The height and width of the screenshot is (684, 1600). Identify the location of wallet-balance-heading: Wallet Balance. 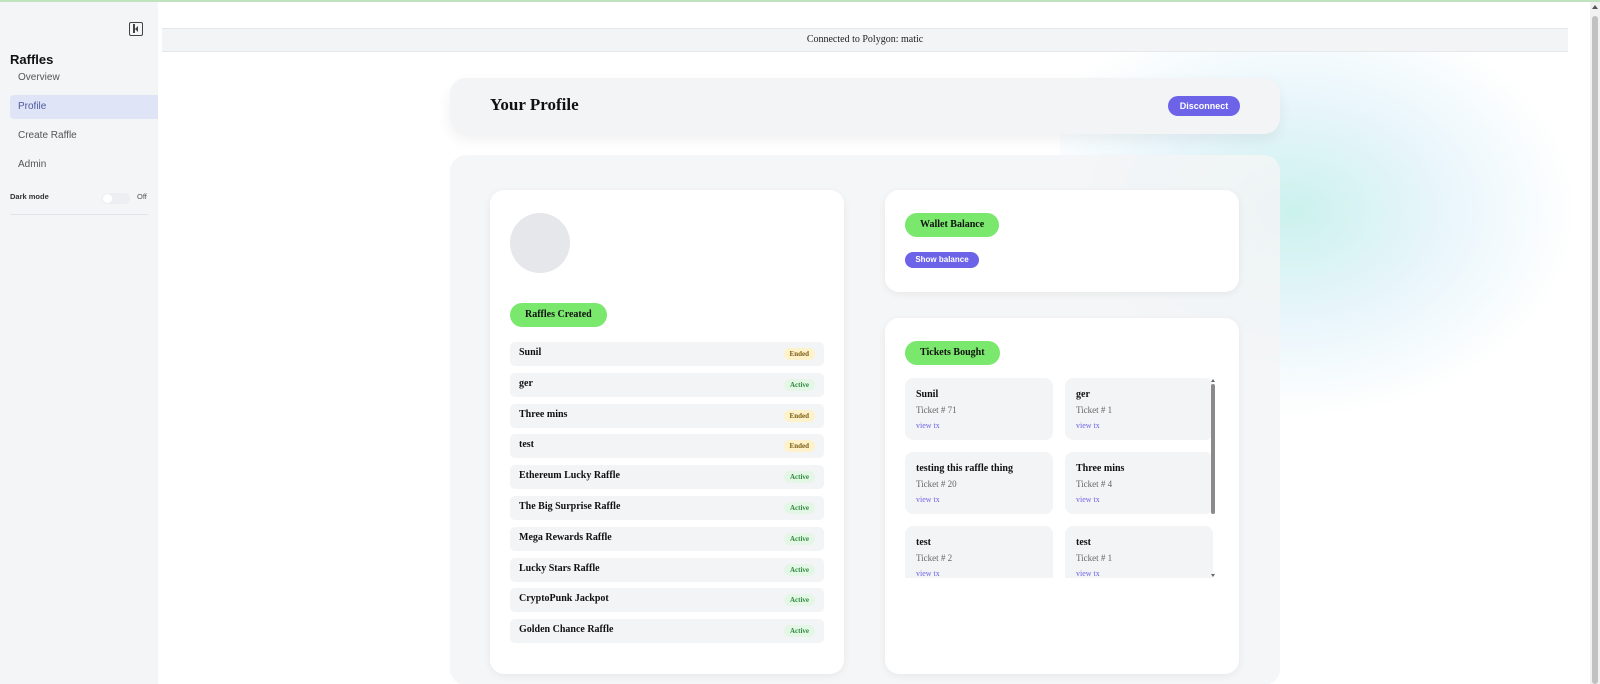
(952, 225).